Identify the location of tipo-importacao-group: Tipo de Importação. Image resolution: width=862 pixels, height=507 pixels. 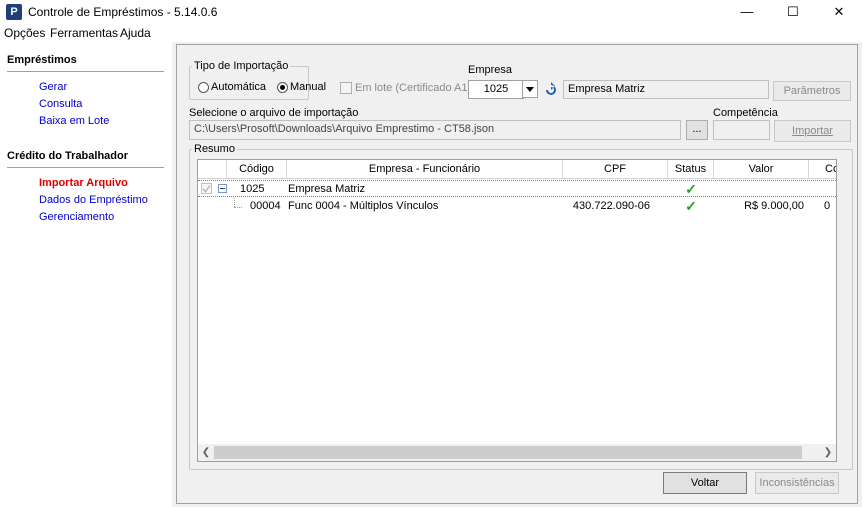
(249, 80).